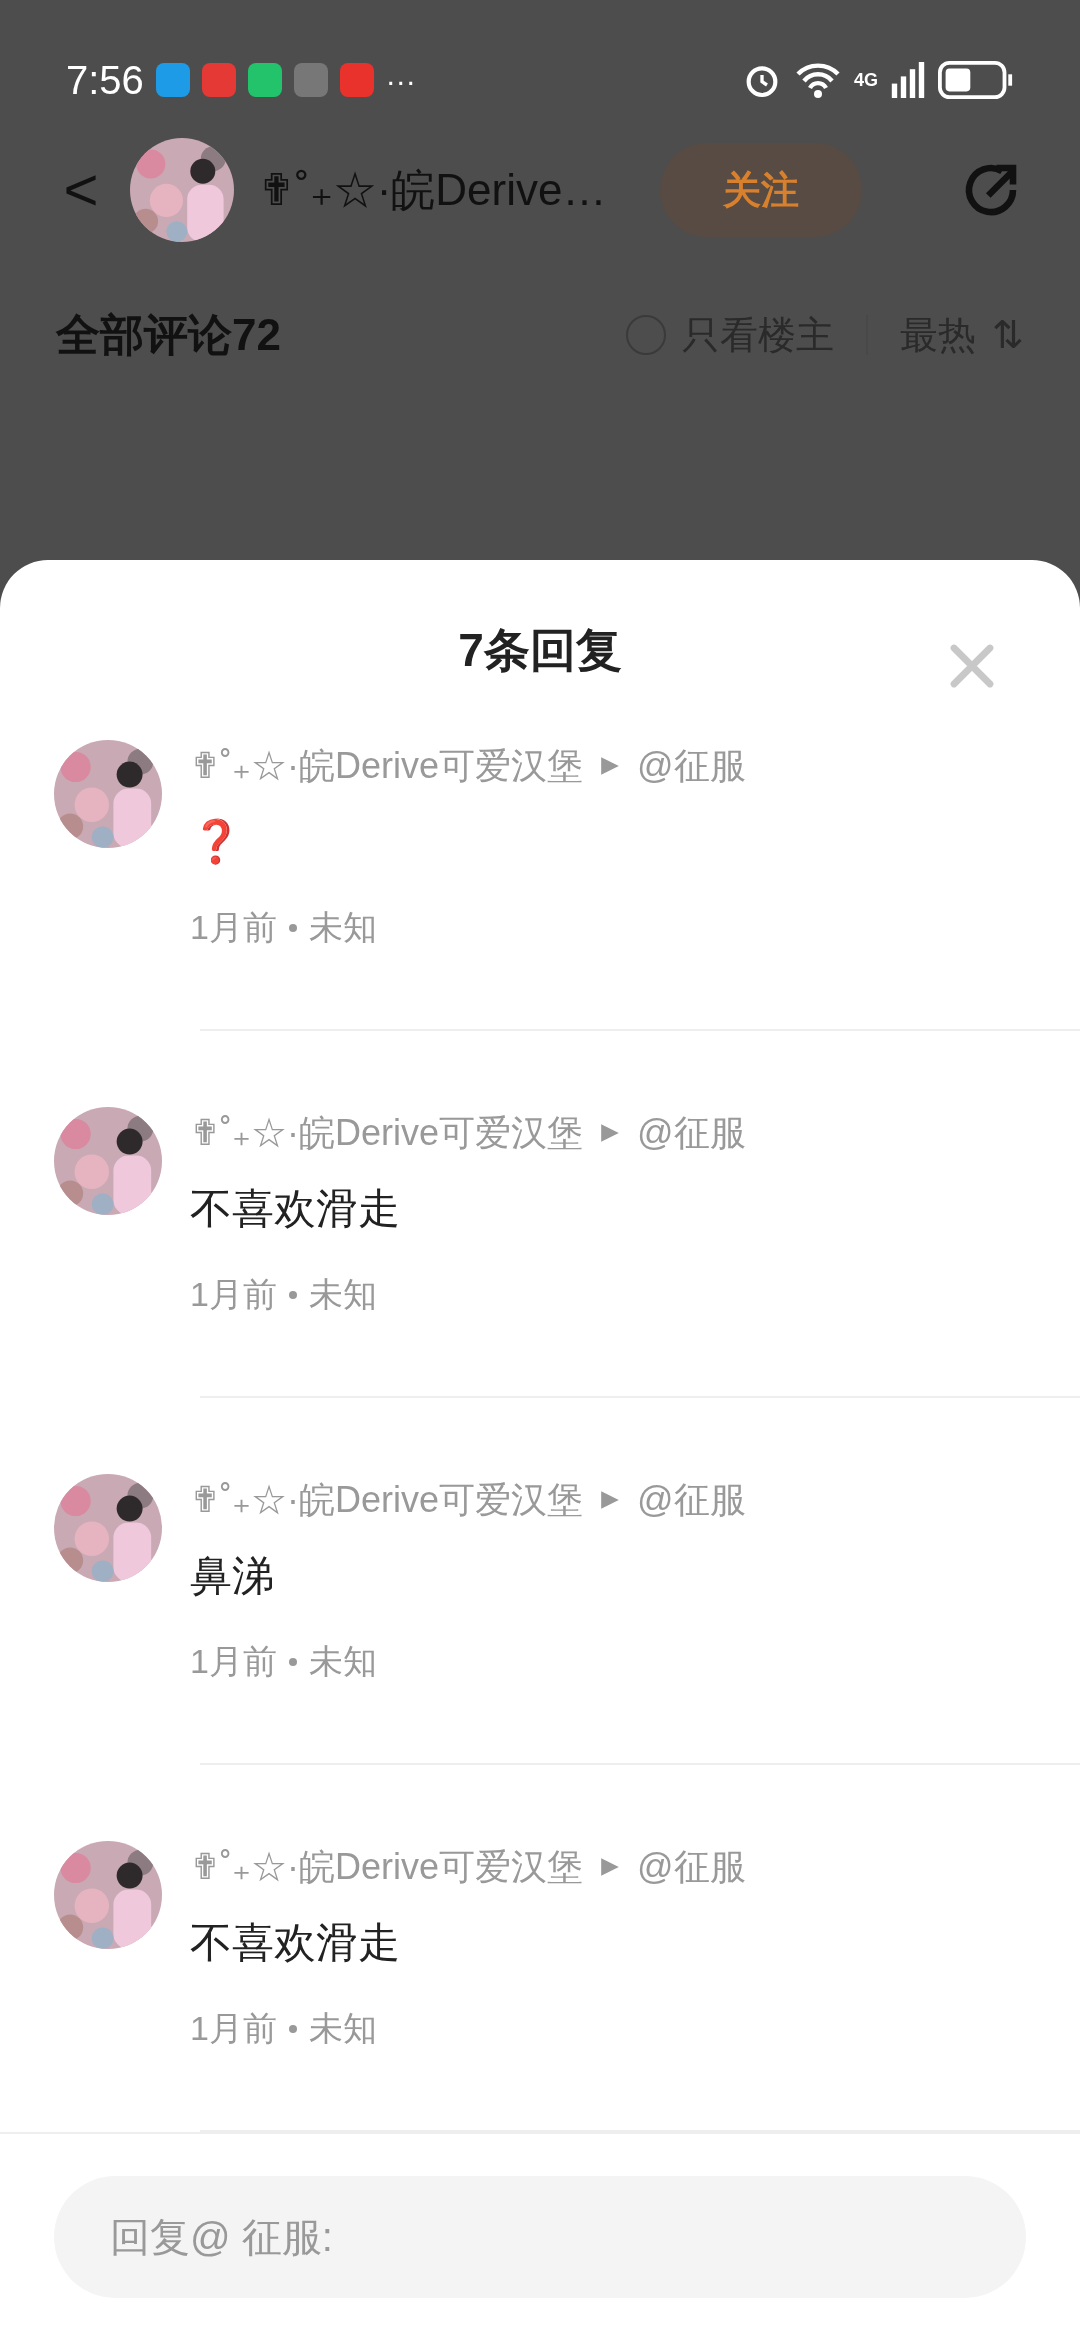  What do you see at coordinates (168, 335) in the screenshot?
I see `comments-title: 全部评论72` at bounding box center [168, 335].